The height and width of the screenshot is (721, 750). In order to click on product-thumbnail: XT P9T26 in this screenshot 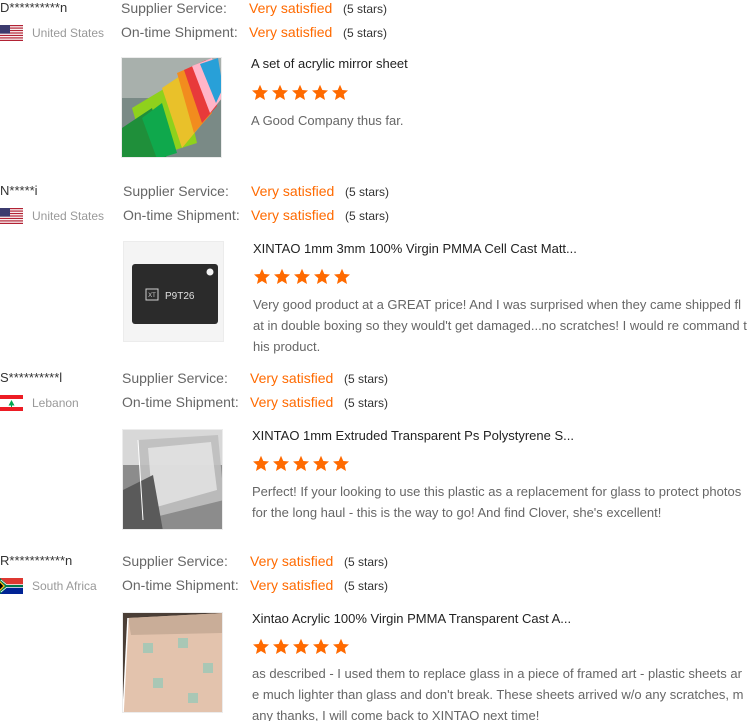, I will do `click(173, 291)`.